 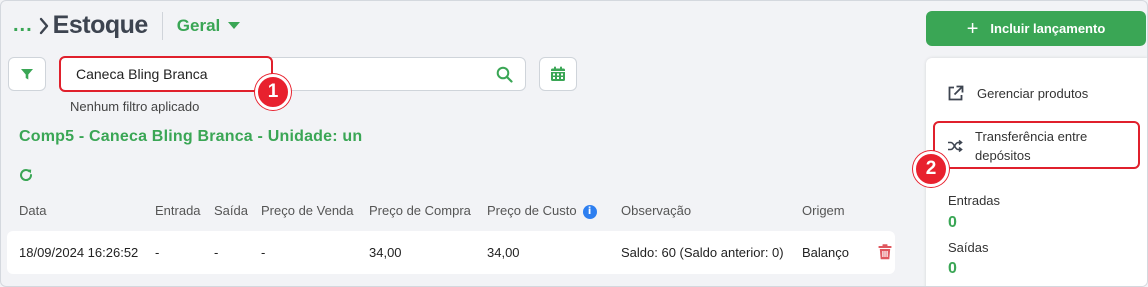 What do you see at coordinates (974, 200) in the screenshot?
I see `entradas-label: Entradas` at bounding box center [974, 200].